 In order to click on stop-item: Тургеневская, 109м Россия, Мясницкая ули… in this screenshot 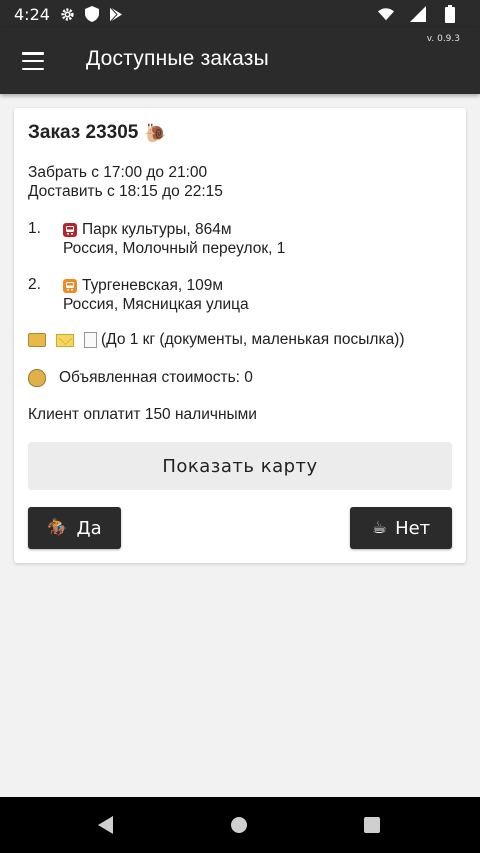, I will do `click(156, 295)`.